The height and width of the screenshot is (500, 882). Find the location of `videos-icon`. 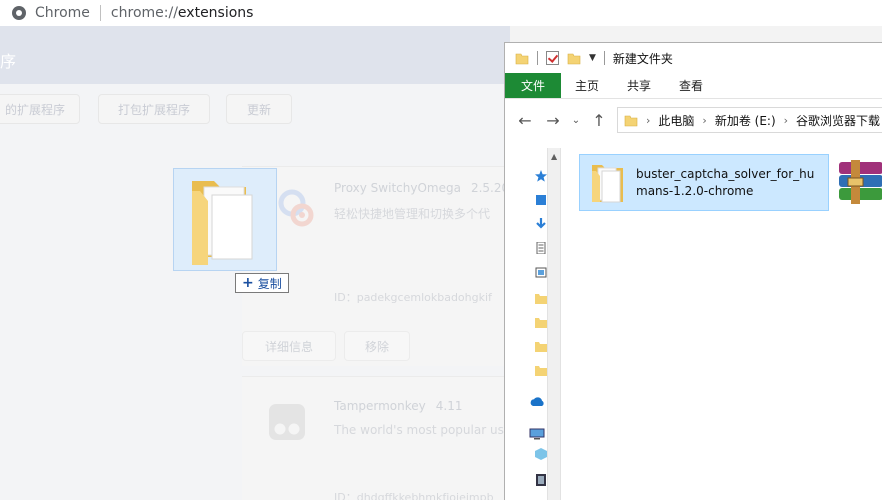

videos-icon is located at coordinates (541, 480).